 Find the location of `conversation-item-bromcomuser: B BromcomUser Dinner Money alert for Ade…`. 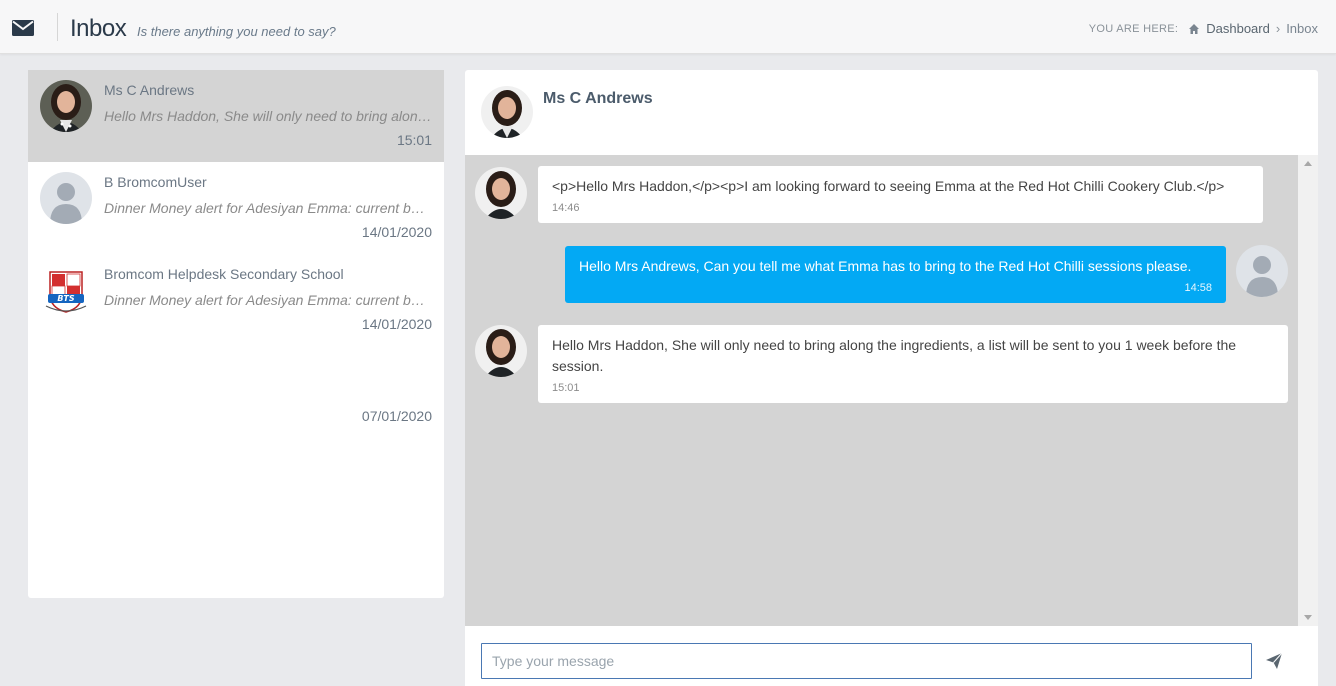

conversation-item-bromcomuser: B BromcomUser Dinner Money alert for Ade… is located at coordinates (236, 208).